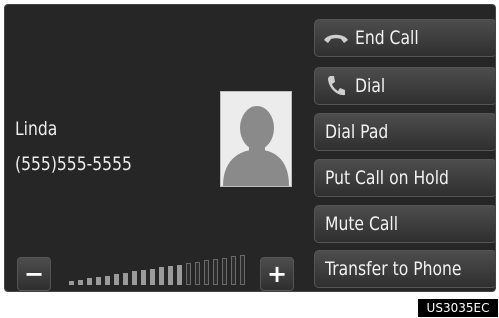 The width and height of the screenshot is (499, 318). Describe the element at coordinates (336, 38) in the screenshot. I see `hang-up-icon` at that location.